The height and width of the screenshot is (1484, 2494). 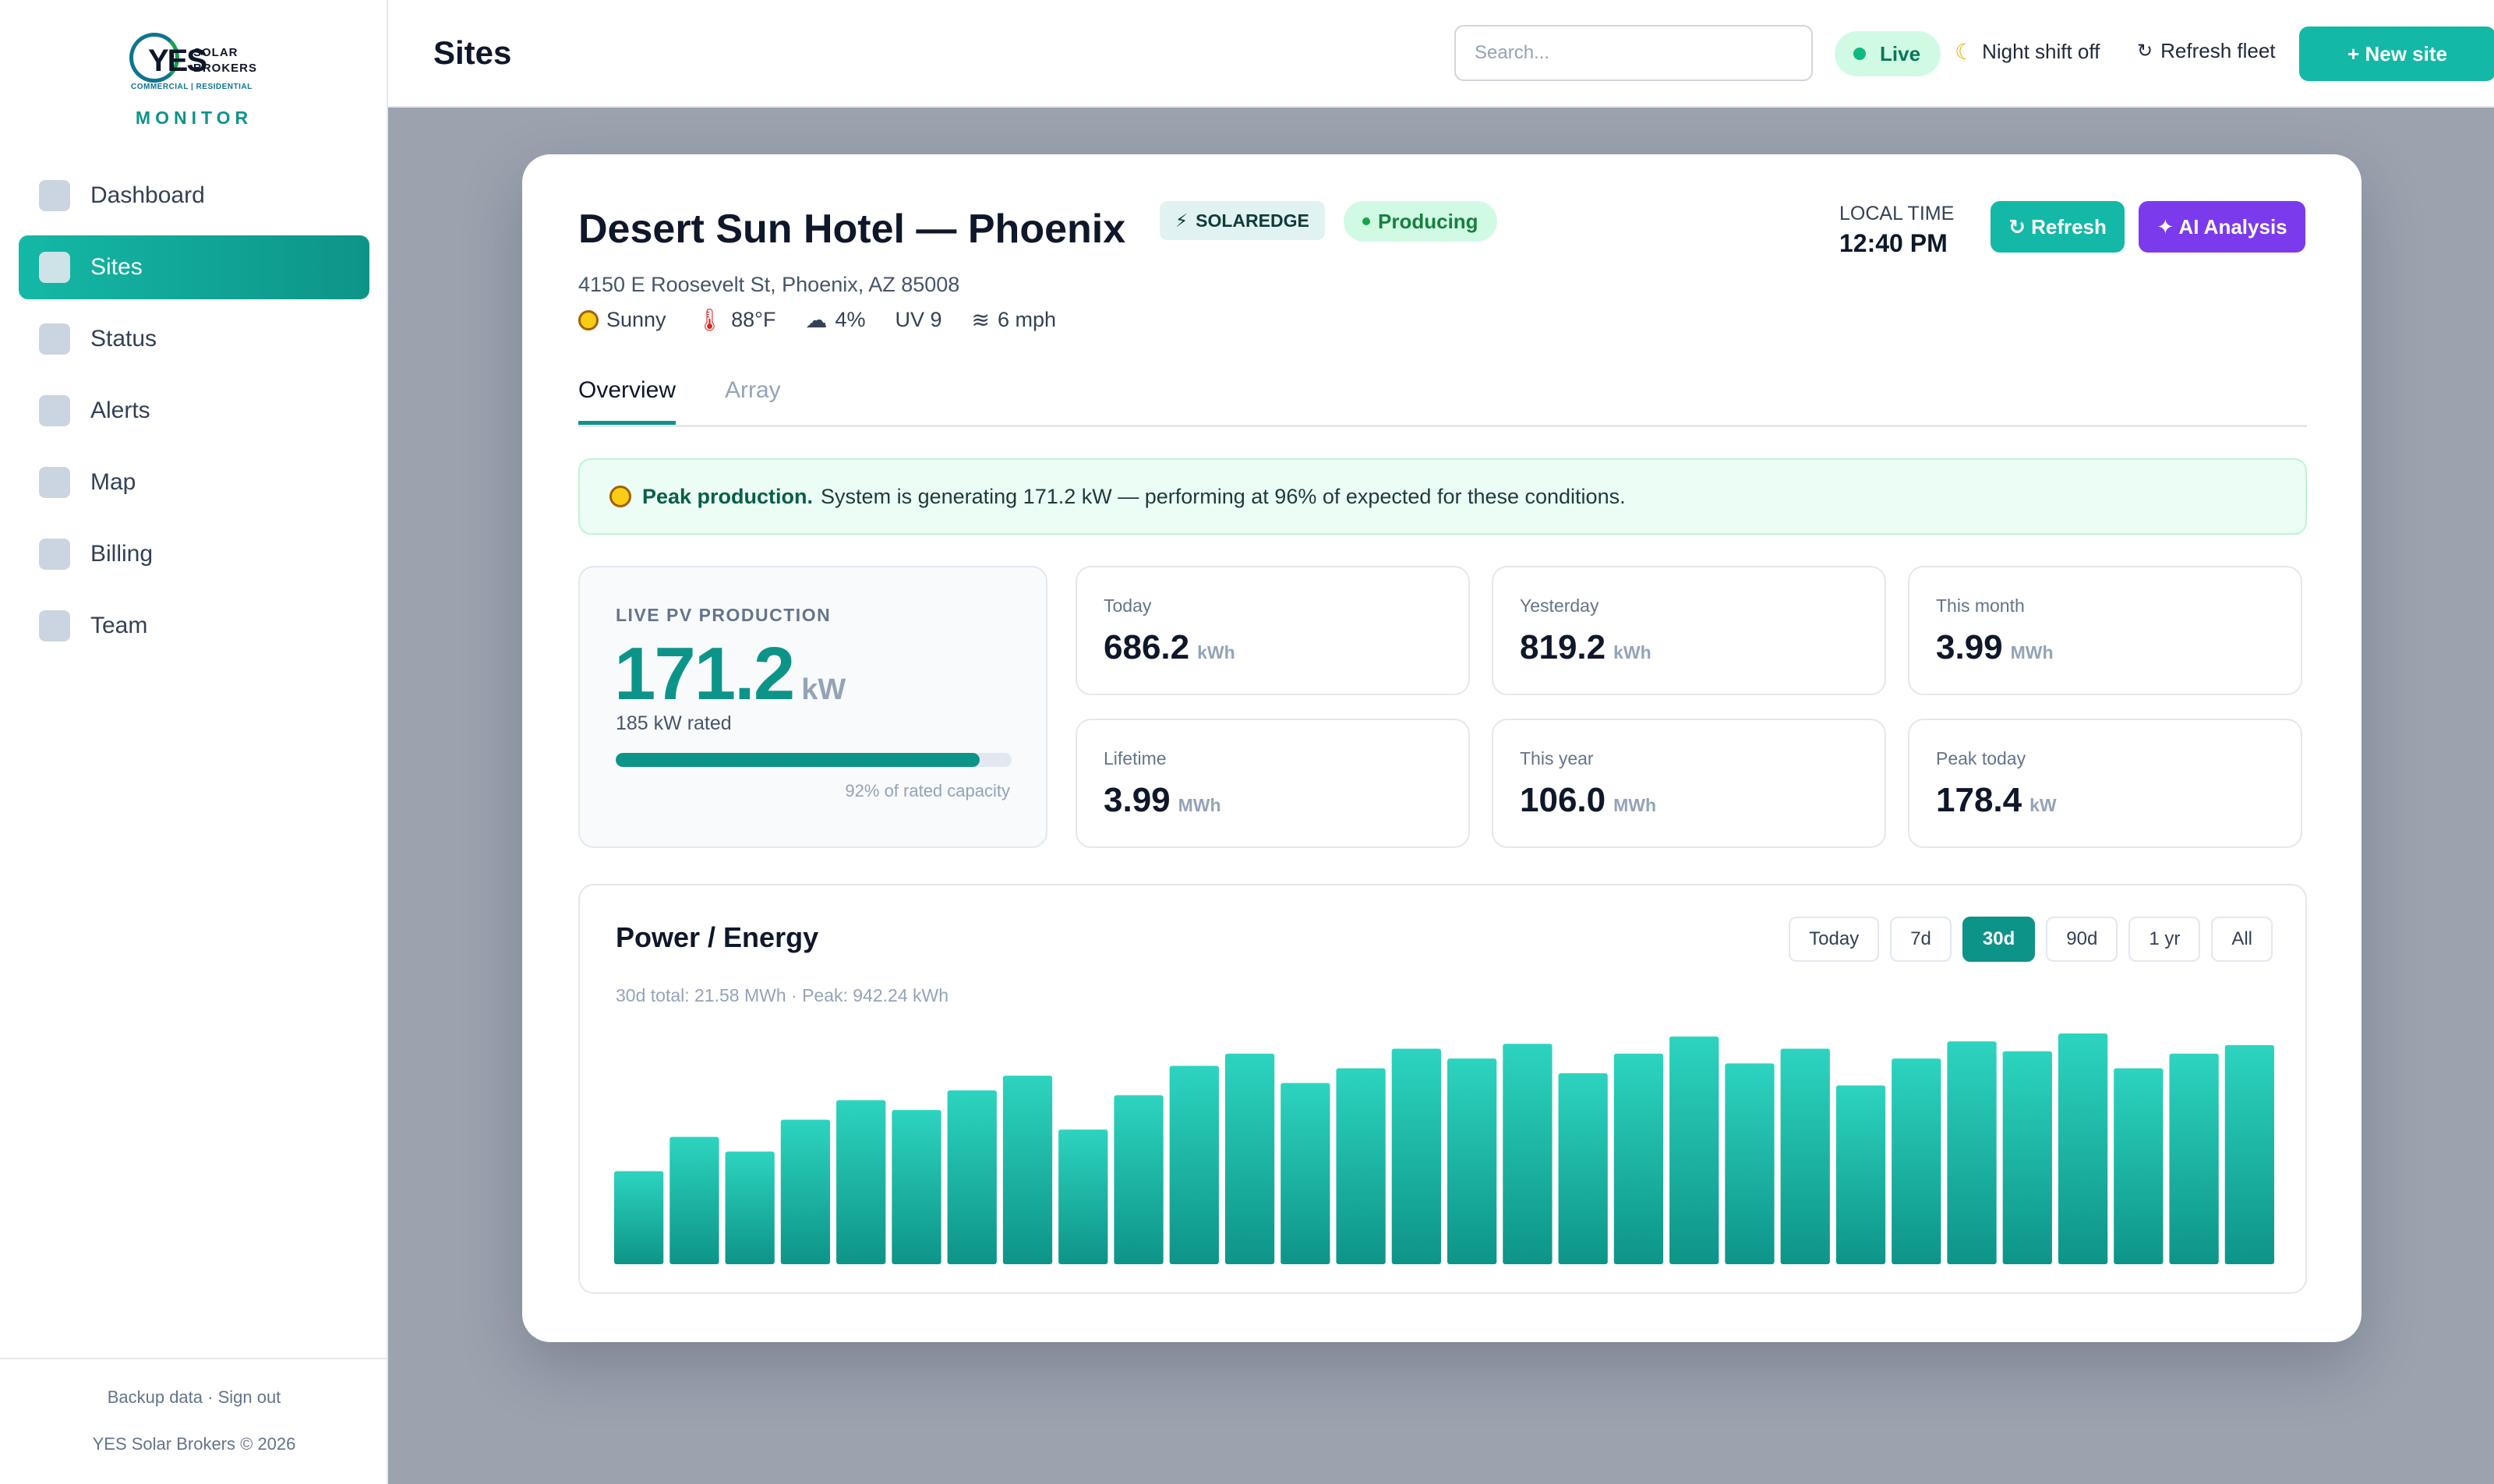 What do you see at coordinates (674, 723) in the screenshot?
I see `rated-capacity: 185 kW rated` at bounding box center [674, 723].